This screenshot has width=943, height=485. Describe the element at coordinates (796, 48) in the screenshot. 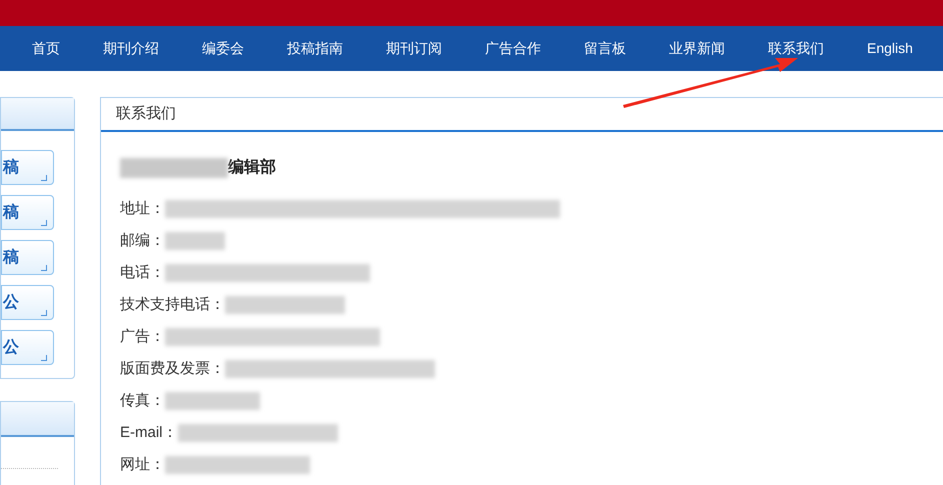

I see `nav-link: 联系我们` at that location.